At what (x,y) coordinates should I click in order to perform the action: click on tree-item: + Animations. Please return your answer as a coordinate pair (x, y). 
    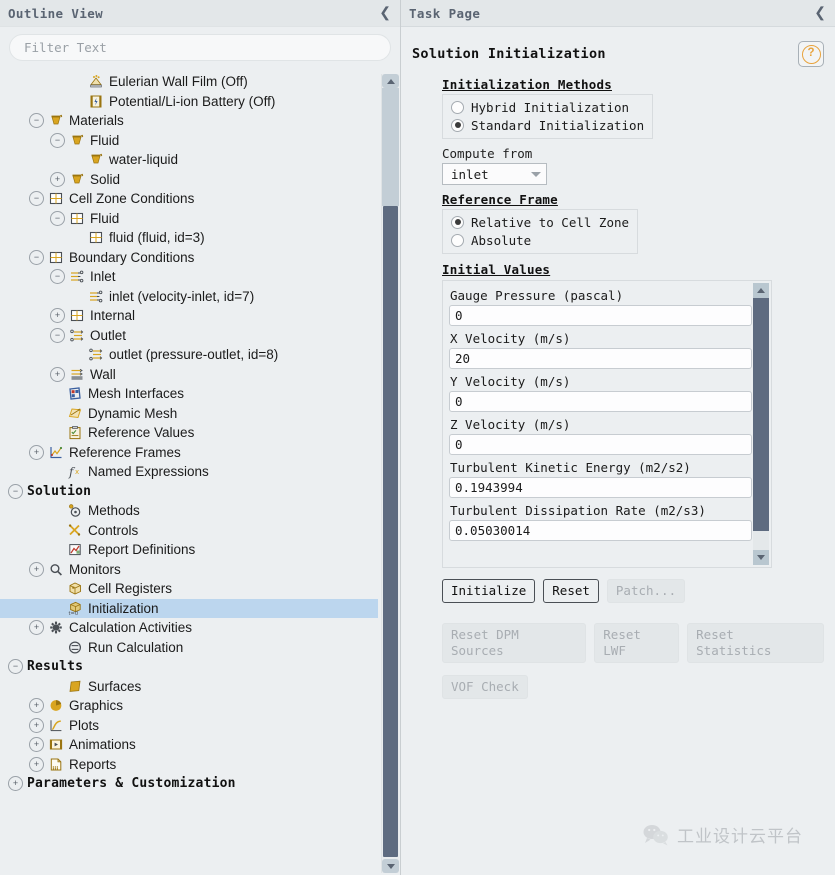
    Looking at the image, I should click on (189, 745).